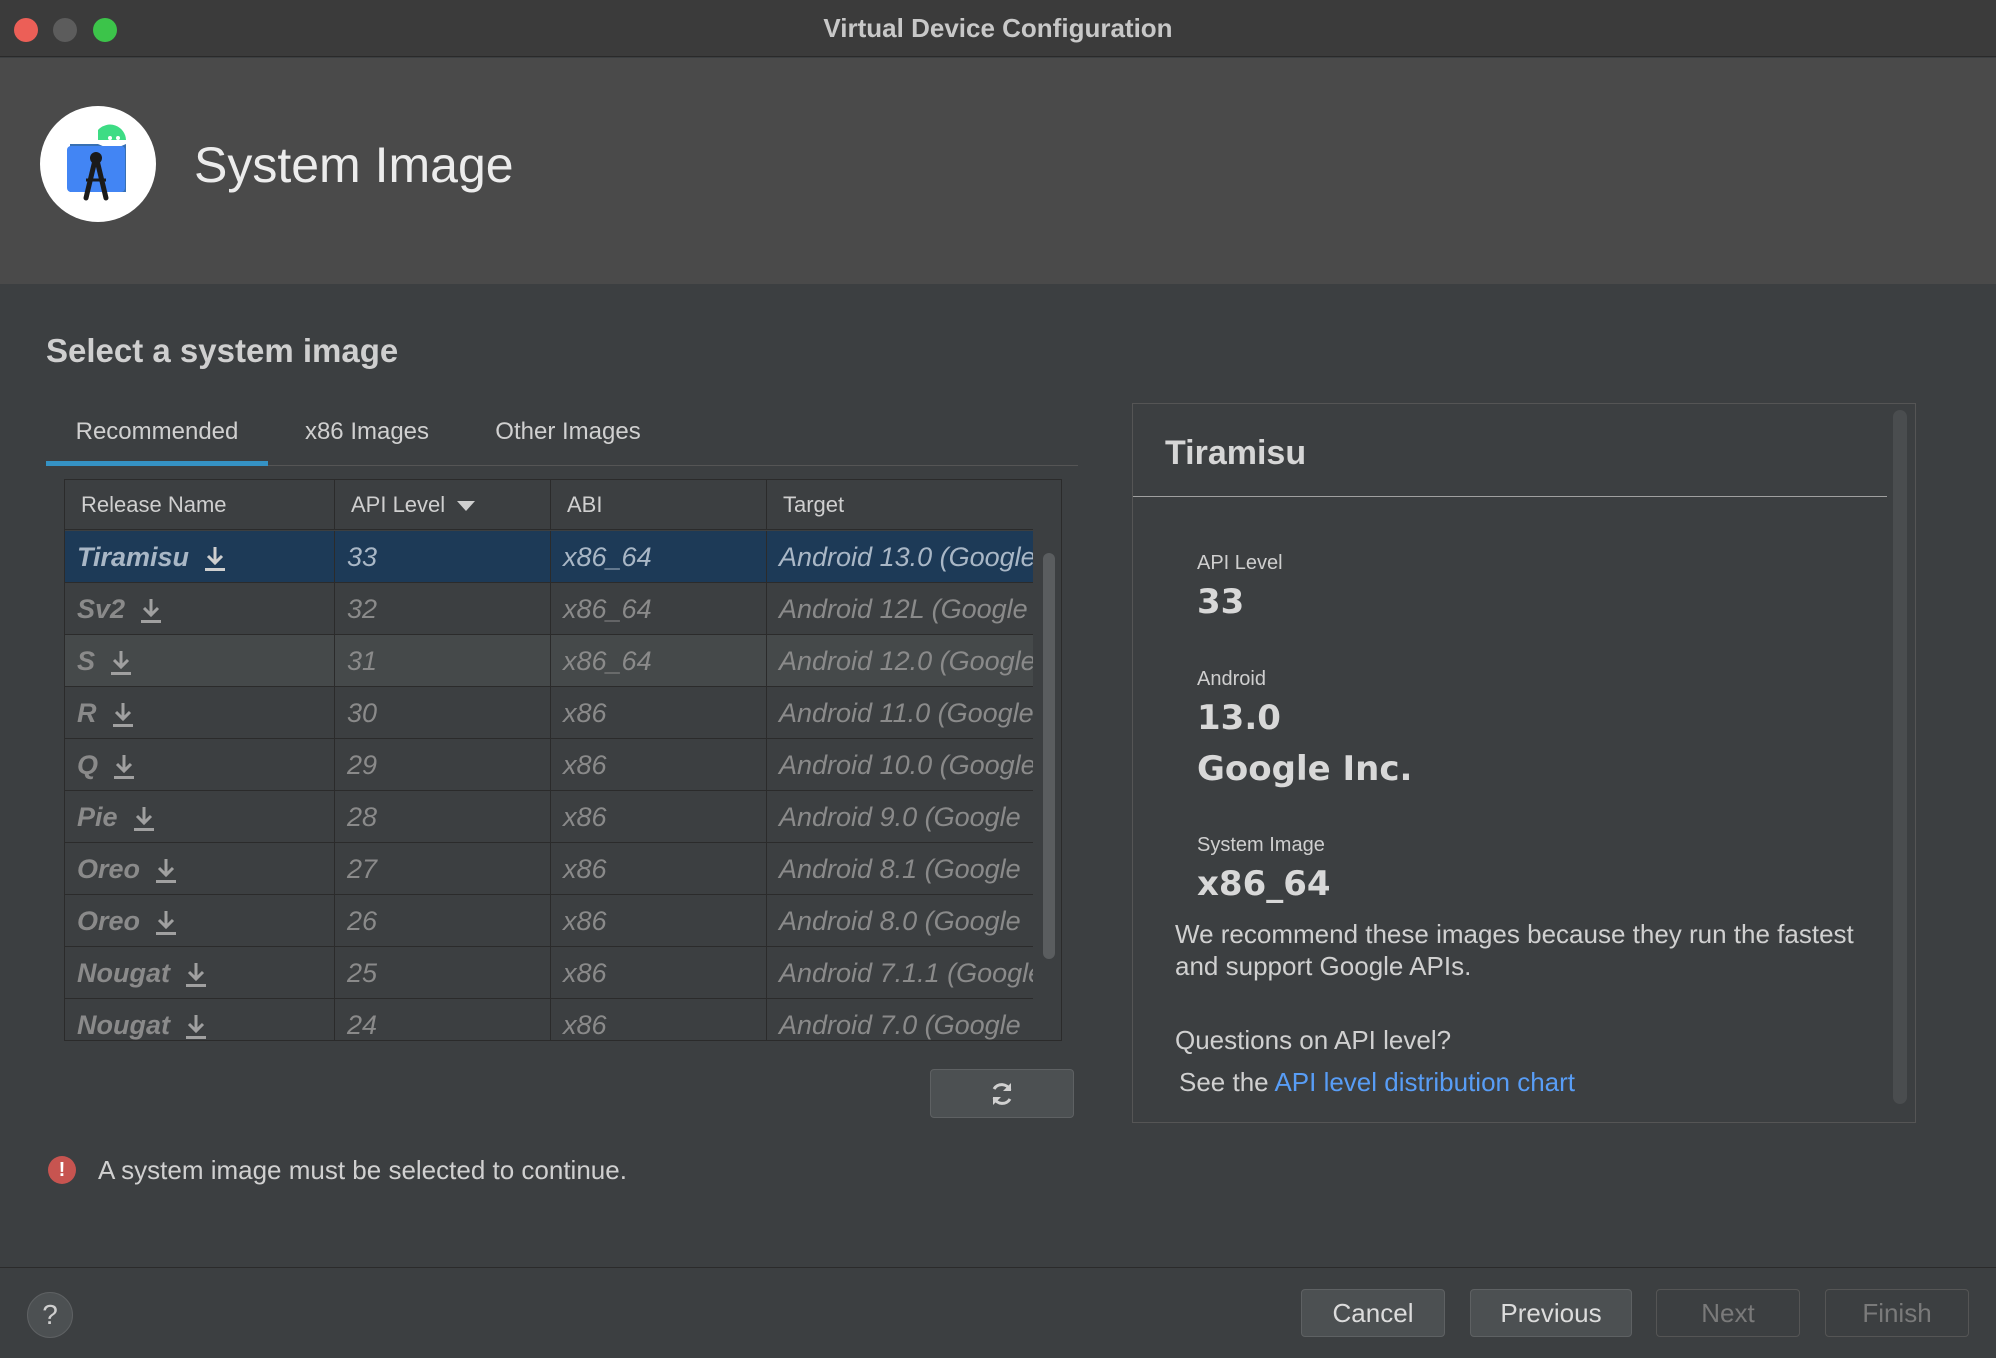 This screenshot has height=1358, width=1996. Describe the element at coordinates (200, 713) in the screenshot. I see `release-name-cell: R` at that location.